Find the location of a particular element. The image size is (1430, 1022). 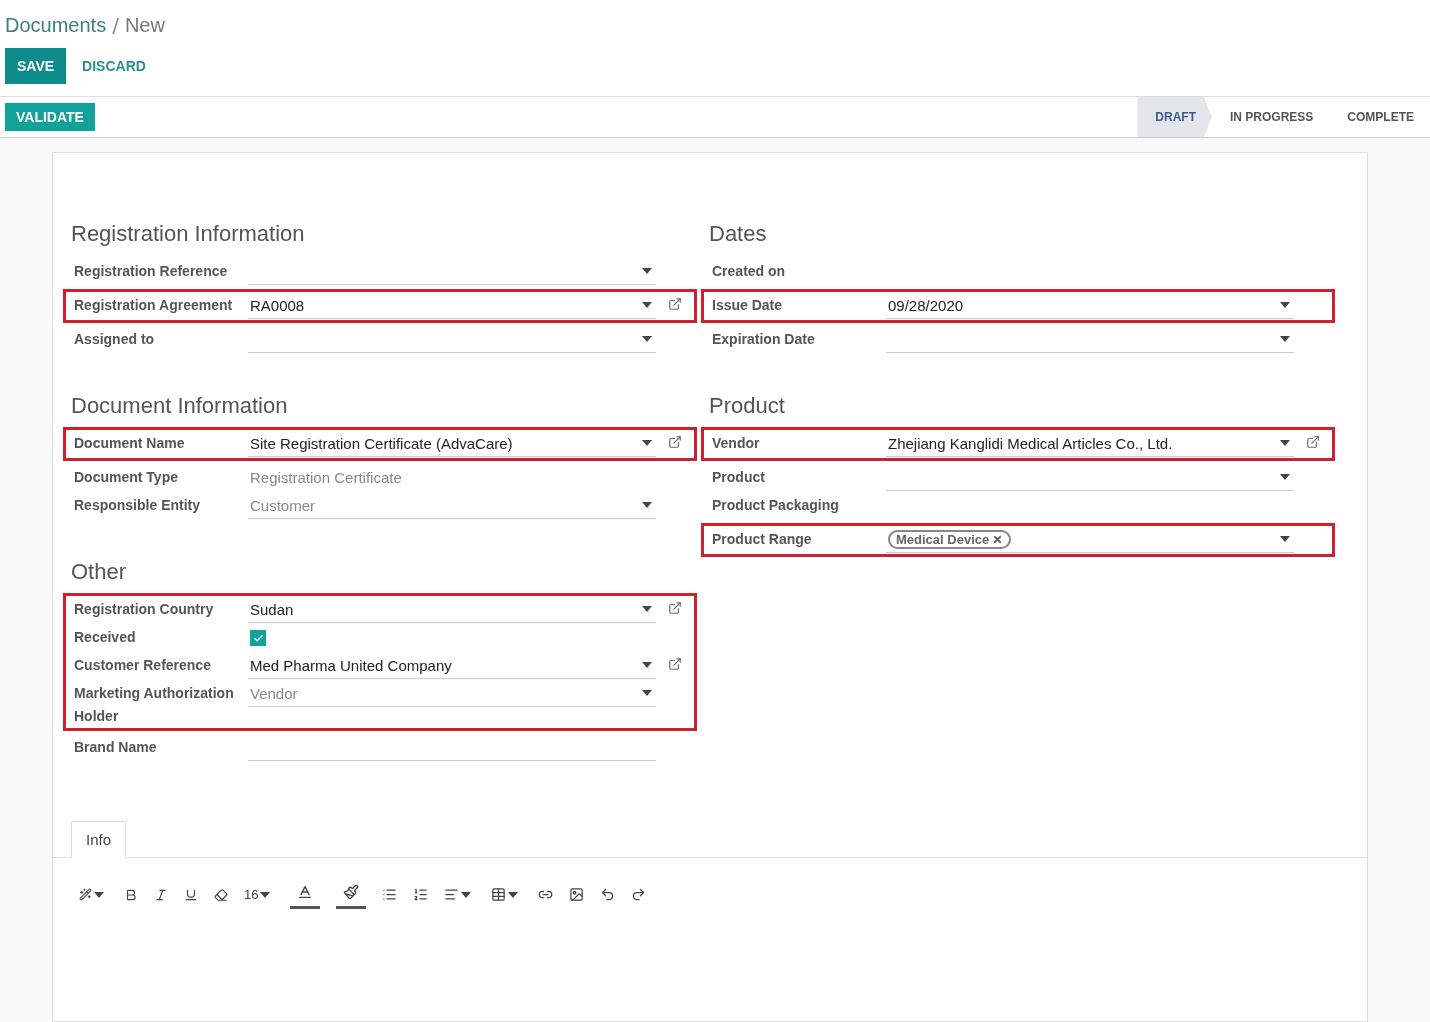

field-value: Registration Certificate is located at coordinates (325, 477).